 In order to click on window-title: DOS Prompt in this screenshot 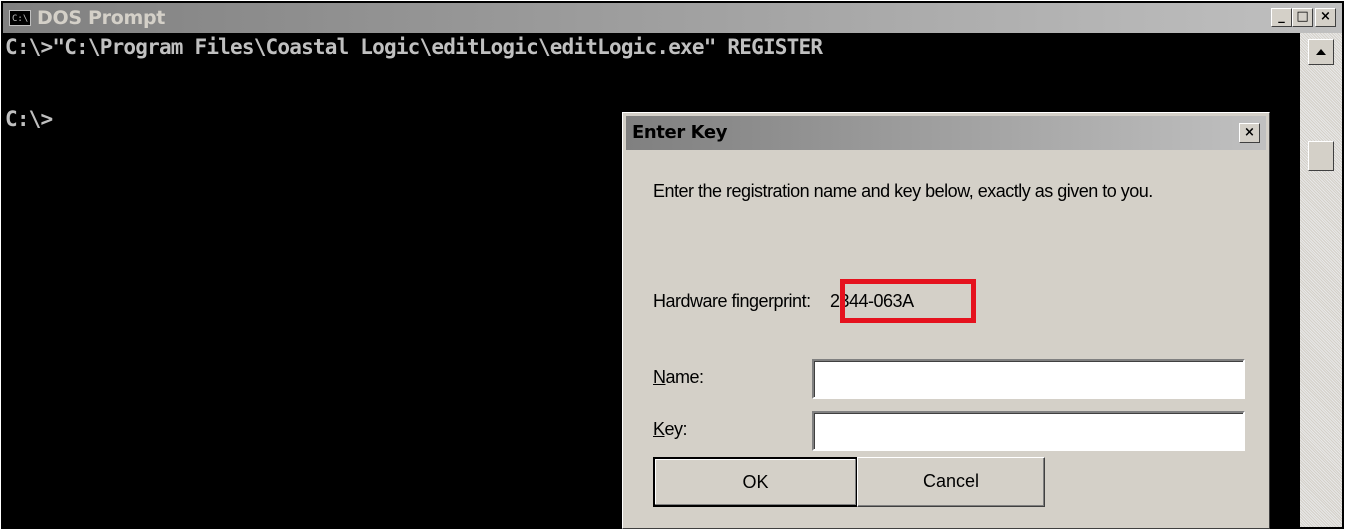, I will do `click(101, 18)`.